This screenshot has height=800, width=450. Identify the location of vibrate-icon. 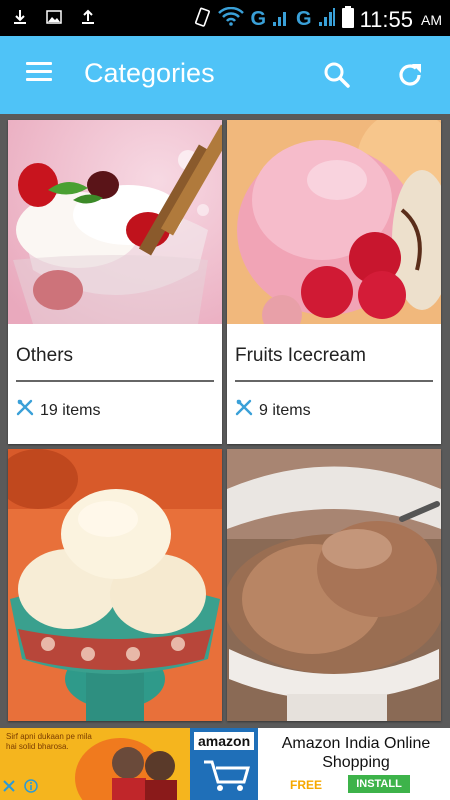
(202, 19).